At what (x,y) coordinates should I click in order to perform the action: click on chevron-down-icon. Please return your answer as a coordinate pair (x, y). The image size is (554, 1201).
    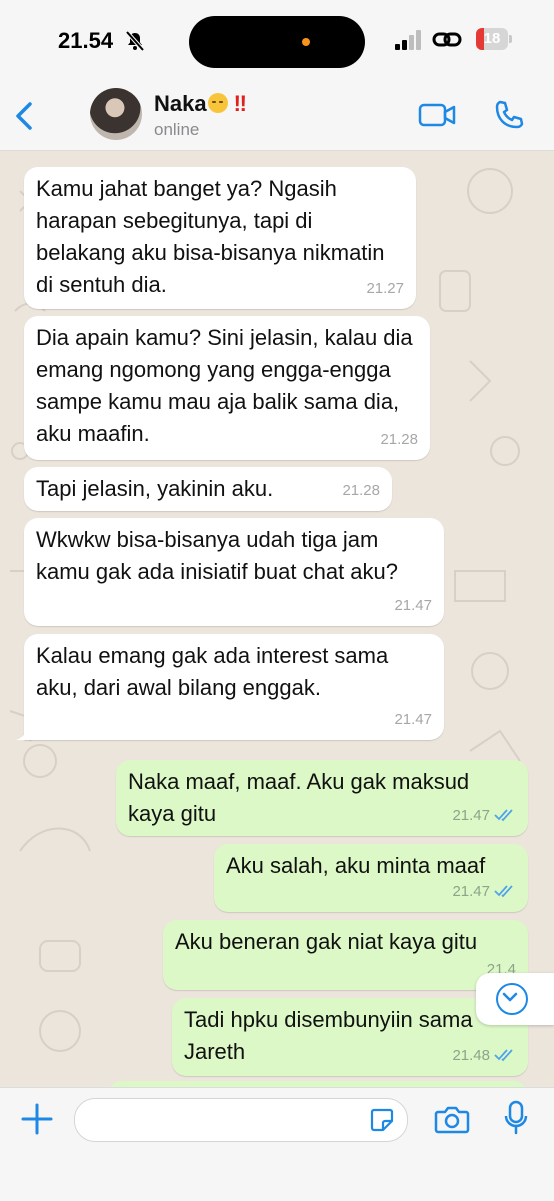
    Looking at the image, I should click on (512, 999).